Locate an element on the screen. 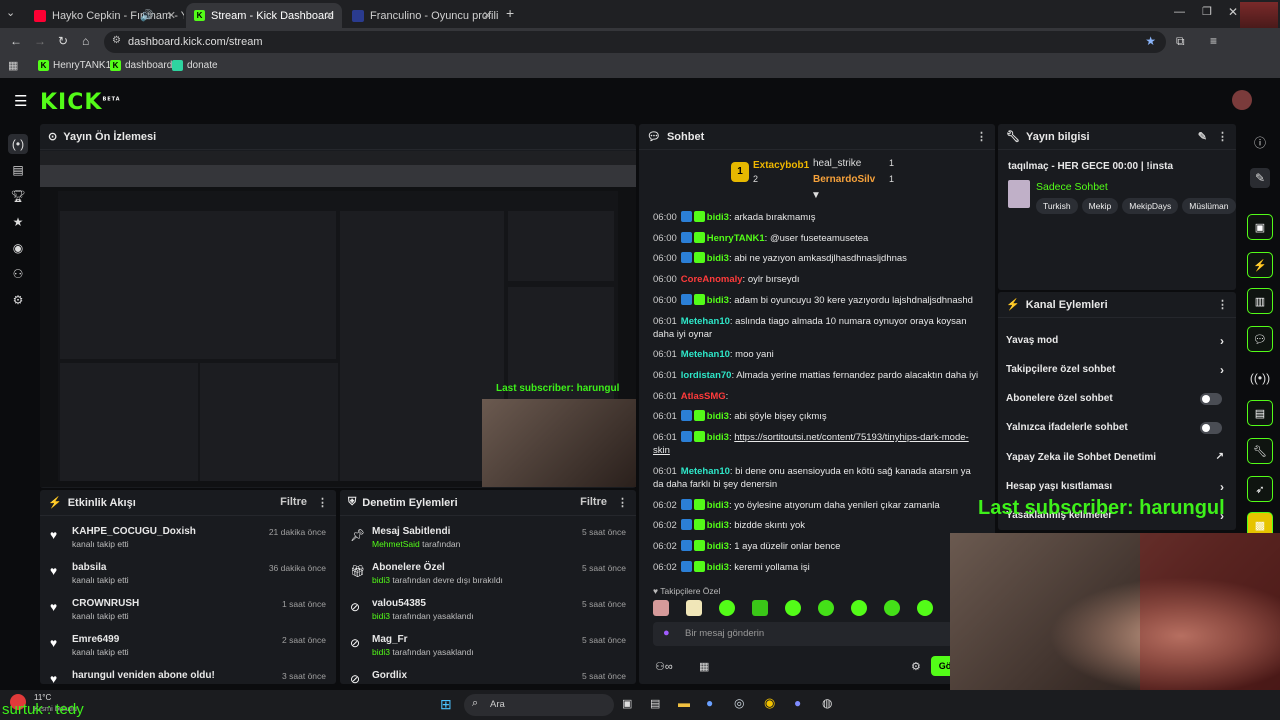  apps-icon: ▦ is located at coordinates (13, 65).